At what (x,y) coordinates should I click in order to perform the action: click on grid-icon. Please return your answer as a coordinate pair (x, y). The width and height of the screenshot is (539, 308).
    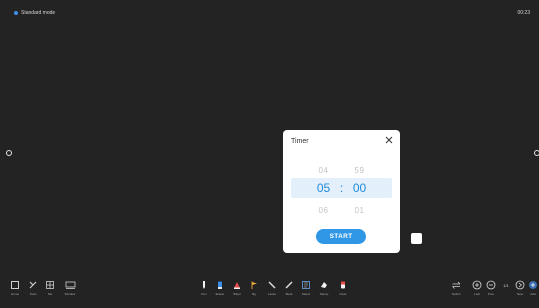
    Looking at the image, I should click on (50, 285).